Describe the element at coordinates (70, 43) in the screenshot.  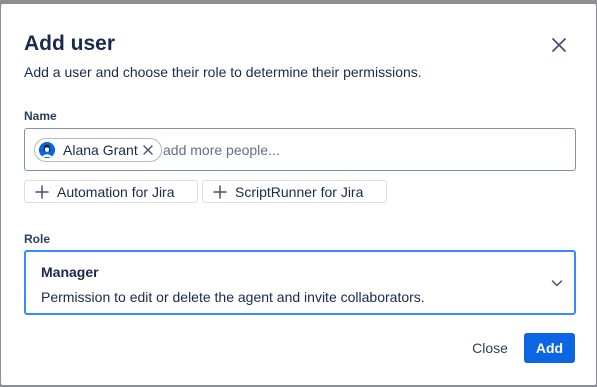
I see `dialog-title: Add user` at that location.